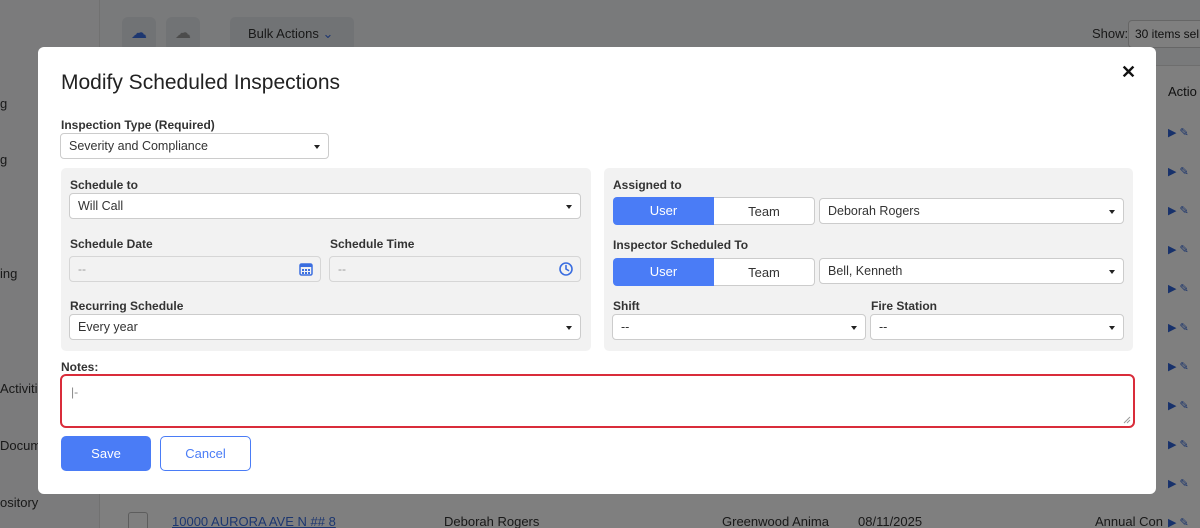  What do you see at coordinates (566, 269) in the screenshot?
I see `clock-icon` at bounding box center [566, 269].